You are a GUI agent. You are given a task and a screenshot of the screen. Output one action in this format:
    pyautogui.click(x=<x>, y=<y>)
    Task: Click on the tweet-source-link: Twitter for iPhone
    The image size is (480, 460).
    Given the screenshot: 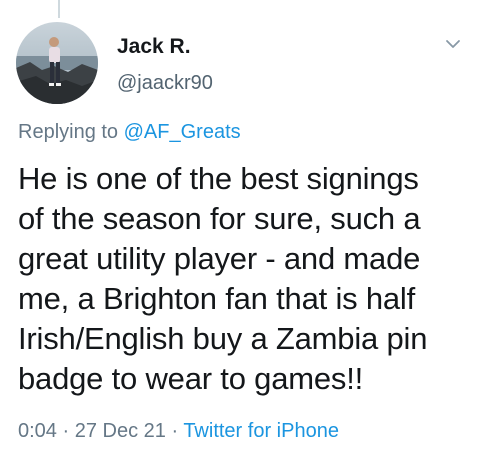 What is the action you would take?
    pyautogui.click(x=261, y=431)
    